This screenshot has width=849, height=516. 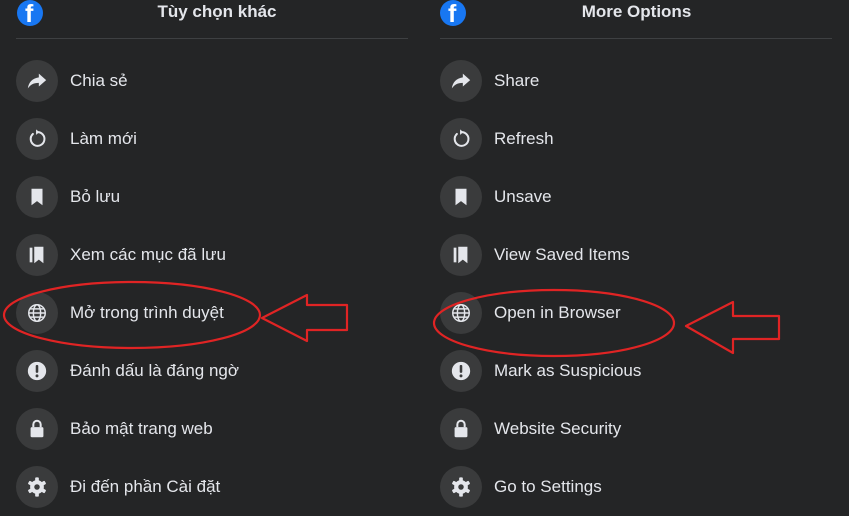 What do you see at coordinates (636, 197) in the screenshot?
I see `menu-item-unsave: Unsave` at bounding box center [636, 197].